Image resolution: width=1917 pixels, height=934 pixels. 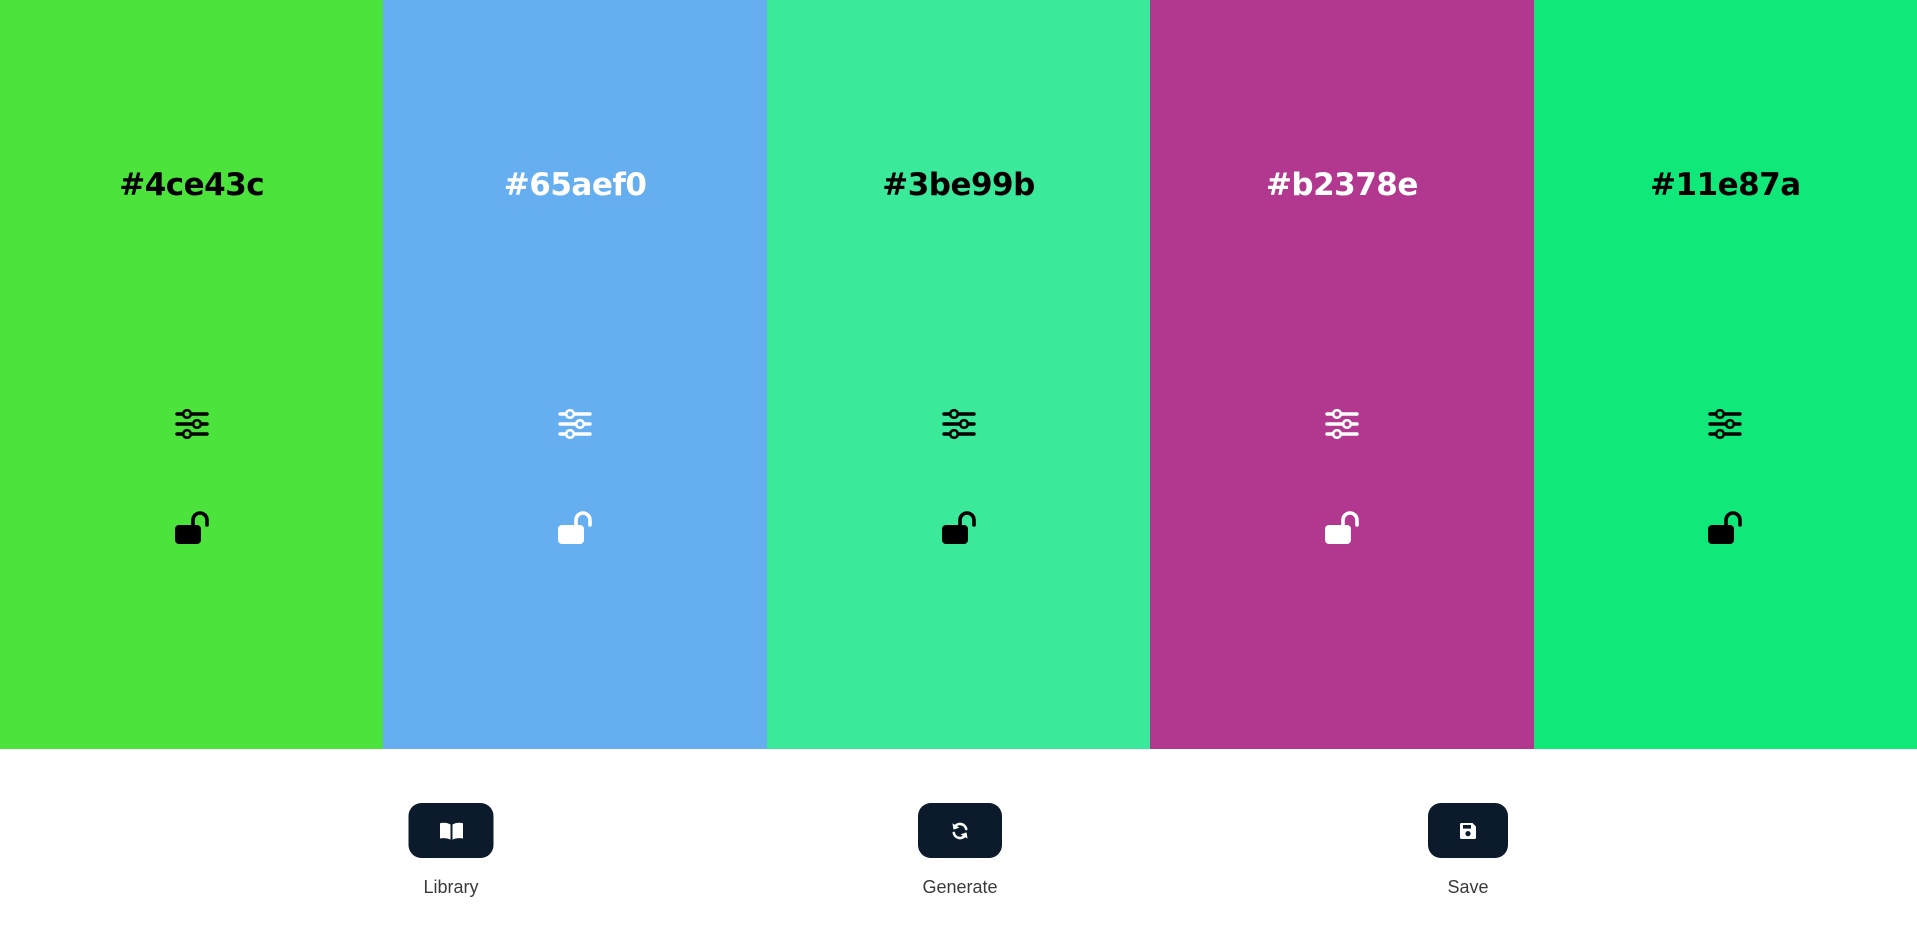 I want to click on refresh-icon, so click(x=960, y=830).